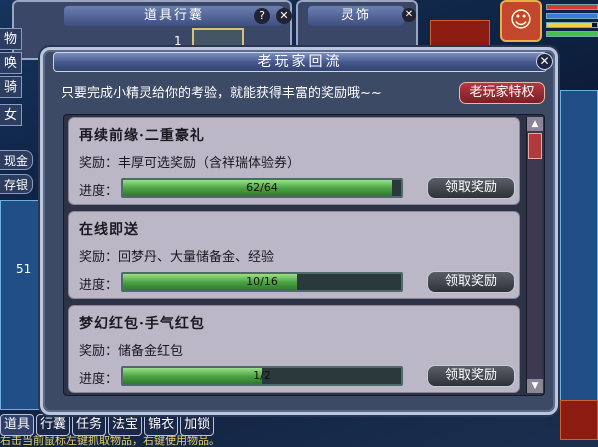 This screenshot has height=447, width=598. What do you see at coordinates (535, 124) in the screenshot?
I see `scroll-up-icon: ▲` at bounding box center [535, 124].